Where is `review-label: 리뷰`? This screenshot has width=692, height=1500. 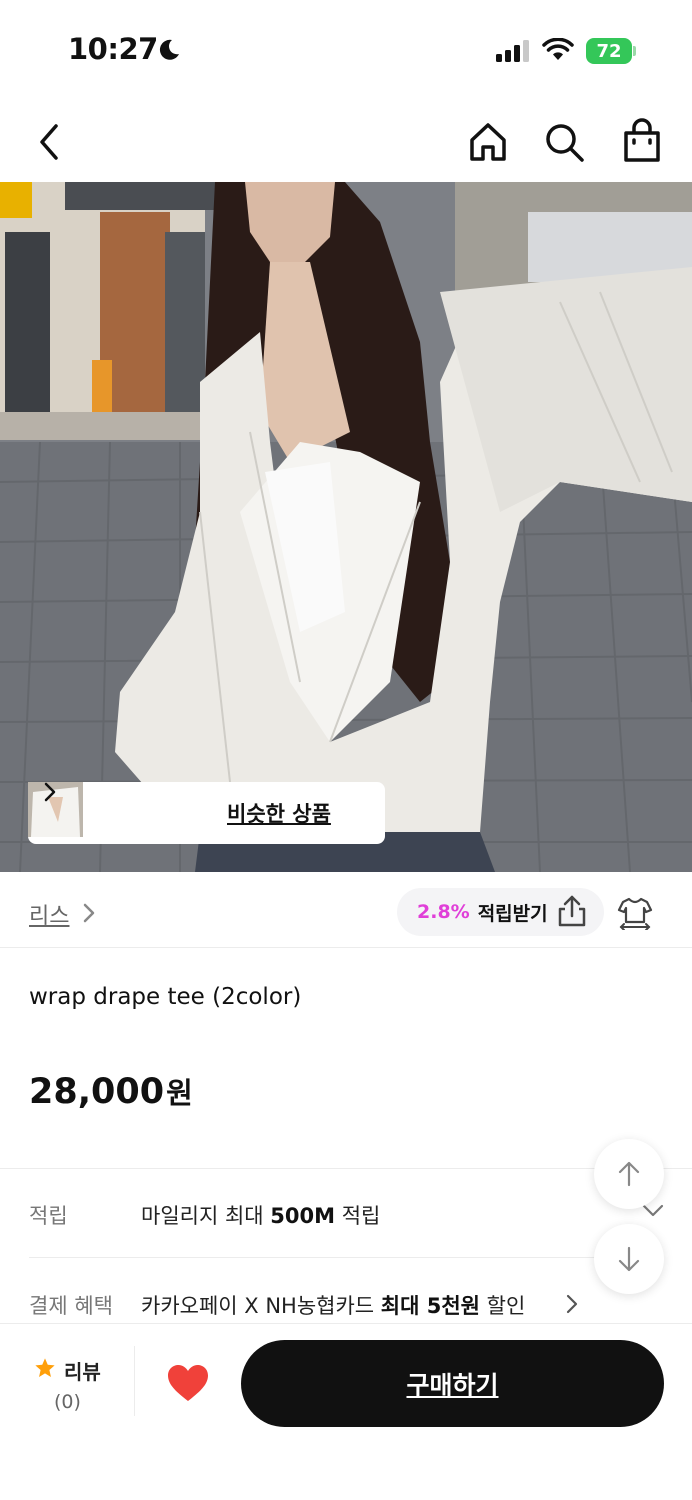
review-label: 리뷰 is located at coordinates (82, 1372).